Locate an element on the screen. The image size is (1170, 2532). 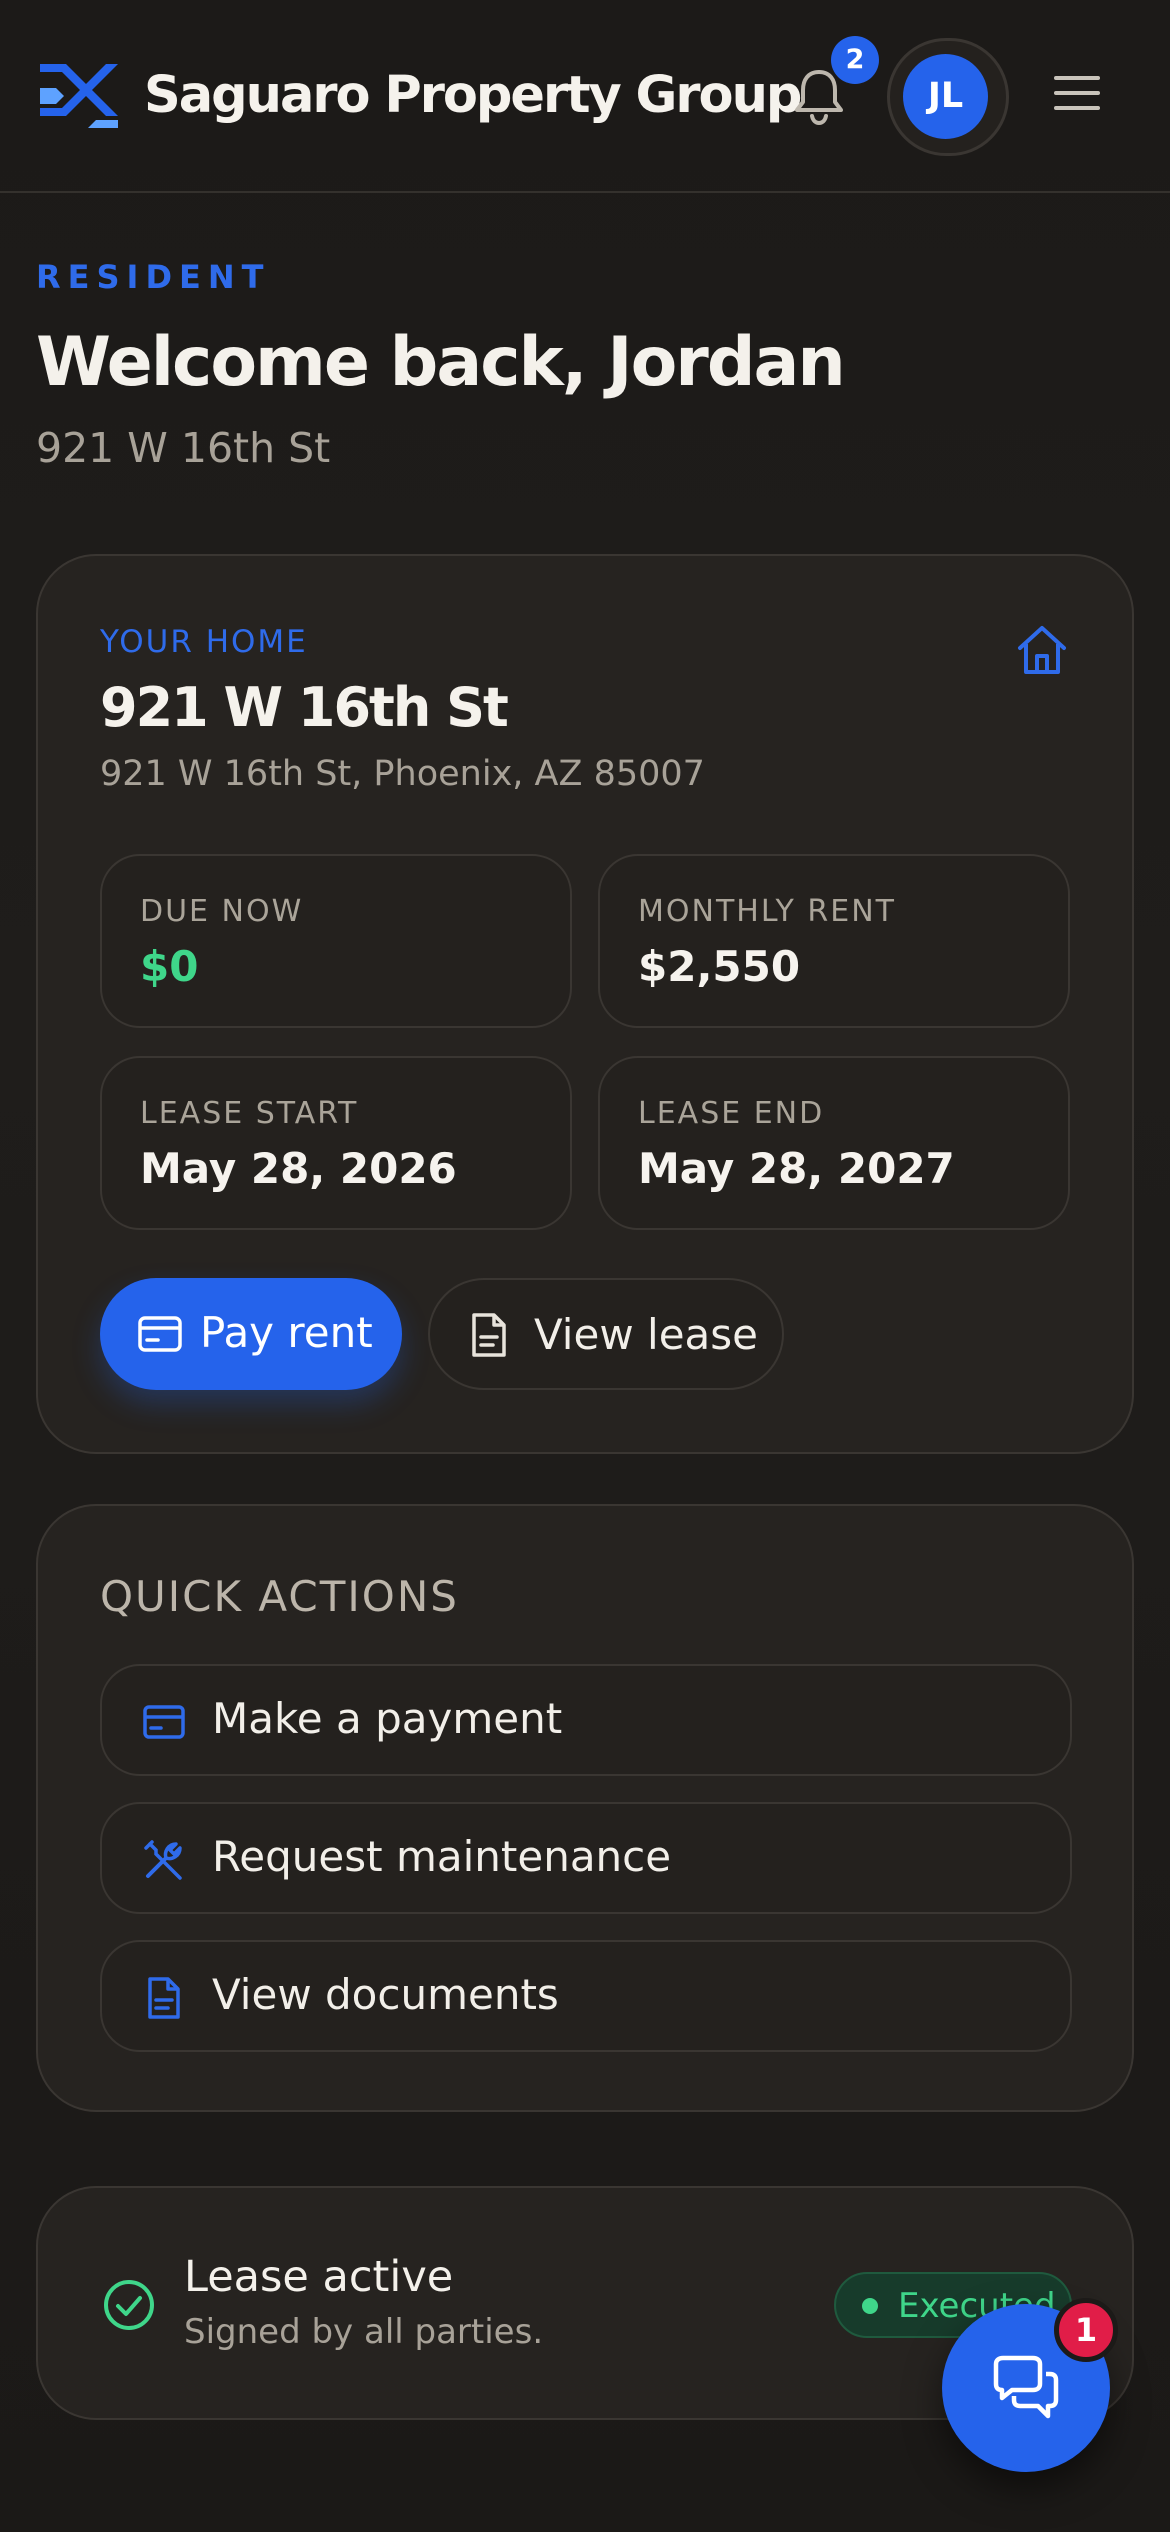
stat-monthly-rent: MONTHLY RENT $2,550 is located at coordinates (834, 941).